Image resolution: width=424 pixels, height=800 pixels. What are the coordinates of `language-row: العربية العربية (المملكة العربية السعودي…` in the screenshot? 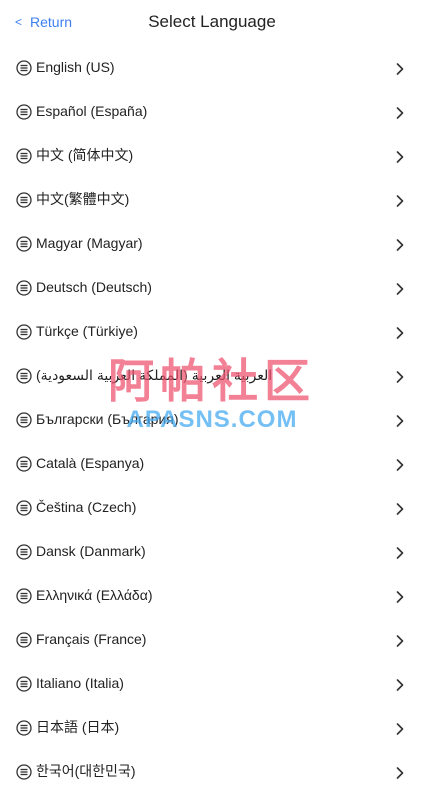 It's located at (212, 376).